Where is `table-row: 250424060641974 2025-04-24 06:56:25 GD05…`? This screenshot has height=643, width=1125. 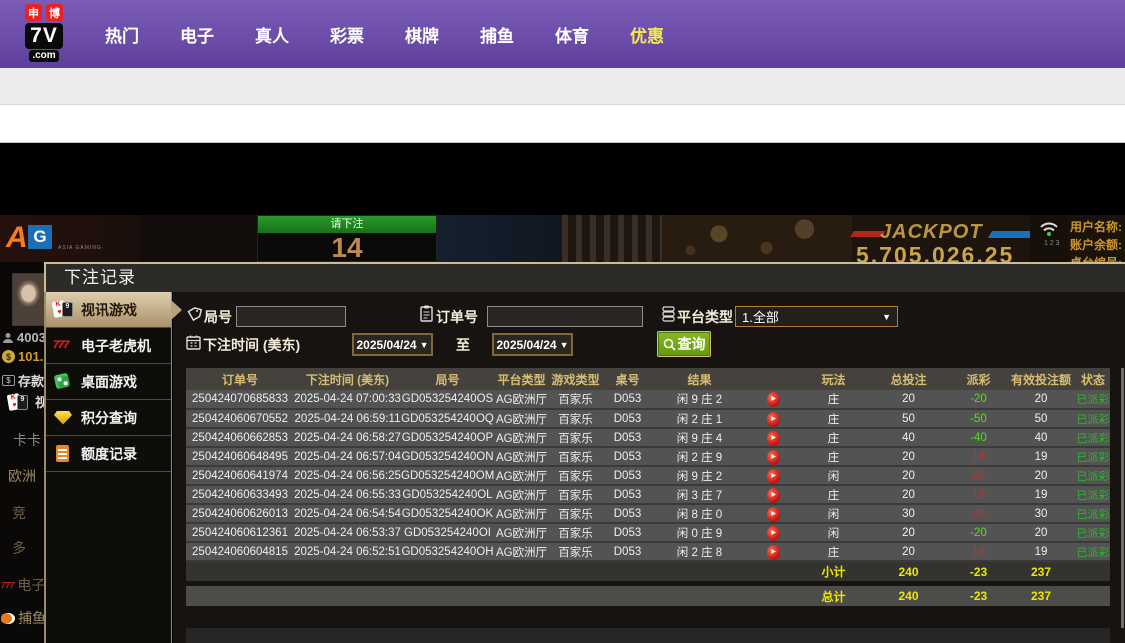 table-row: 250424060641974 2025-04-24 06:56:25 GD05… is located at coordinates (648, 476).